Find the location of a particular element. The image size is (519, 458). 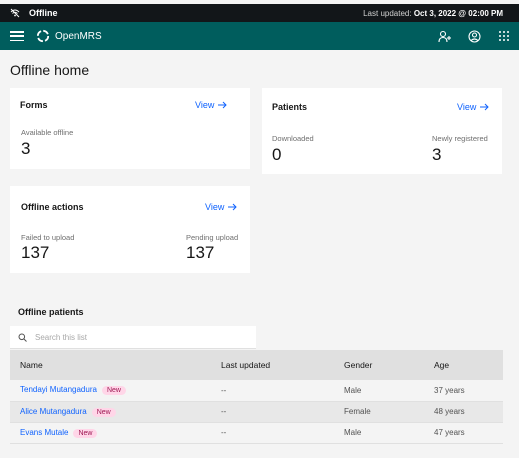

forms-tile: Forms View Available offline 3 is located at coordinates (130, 128).